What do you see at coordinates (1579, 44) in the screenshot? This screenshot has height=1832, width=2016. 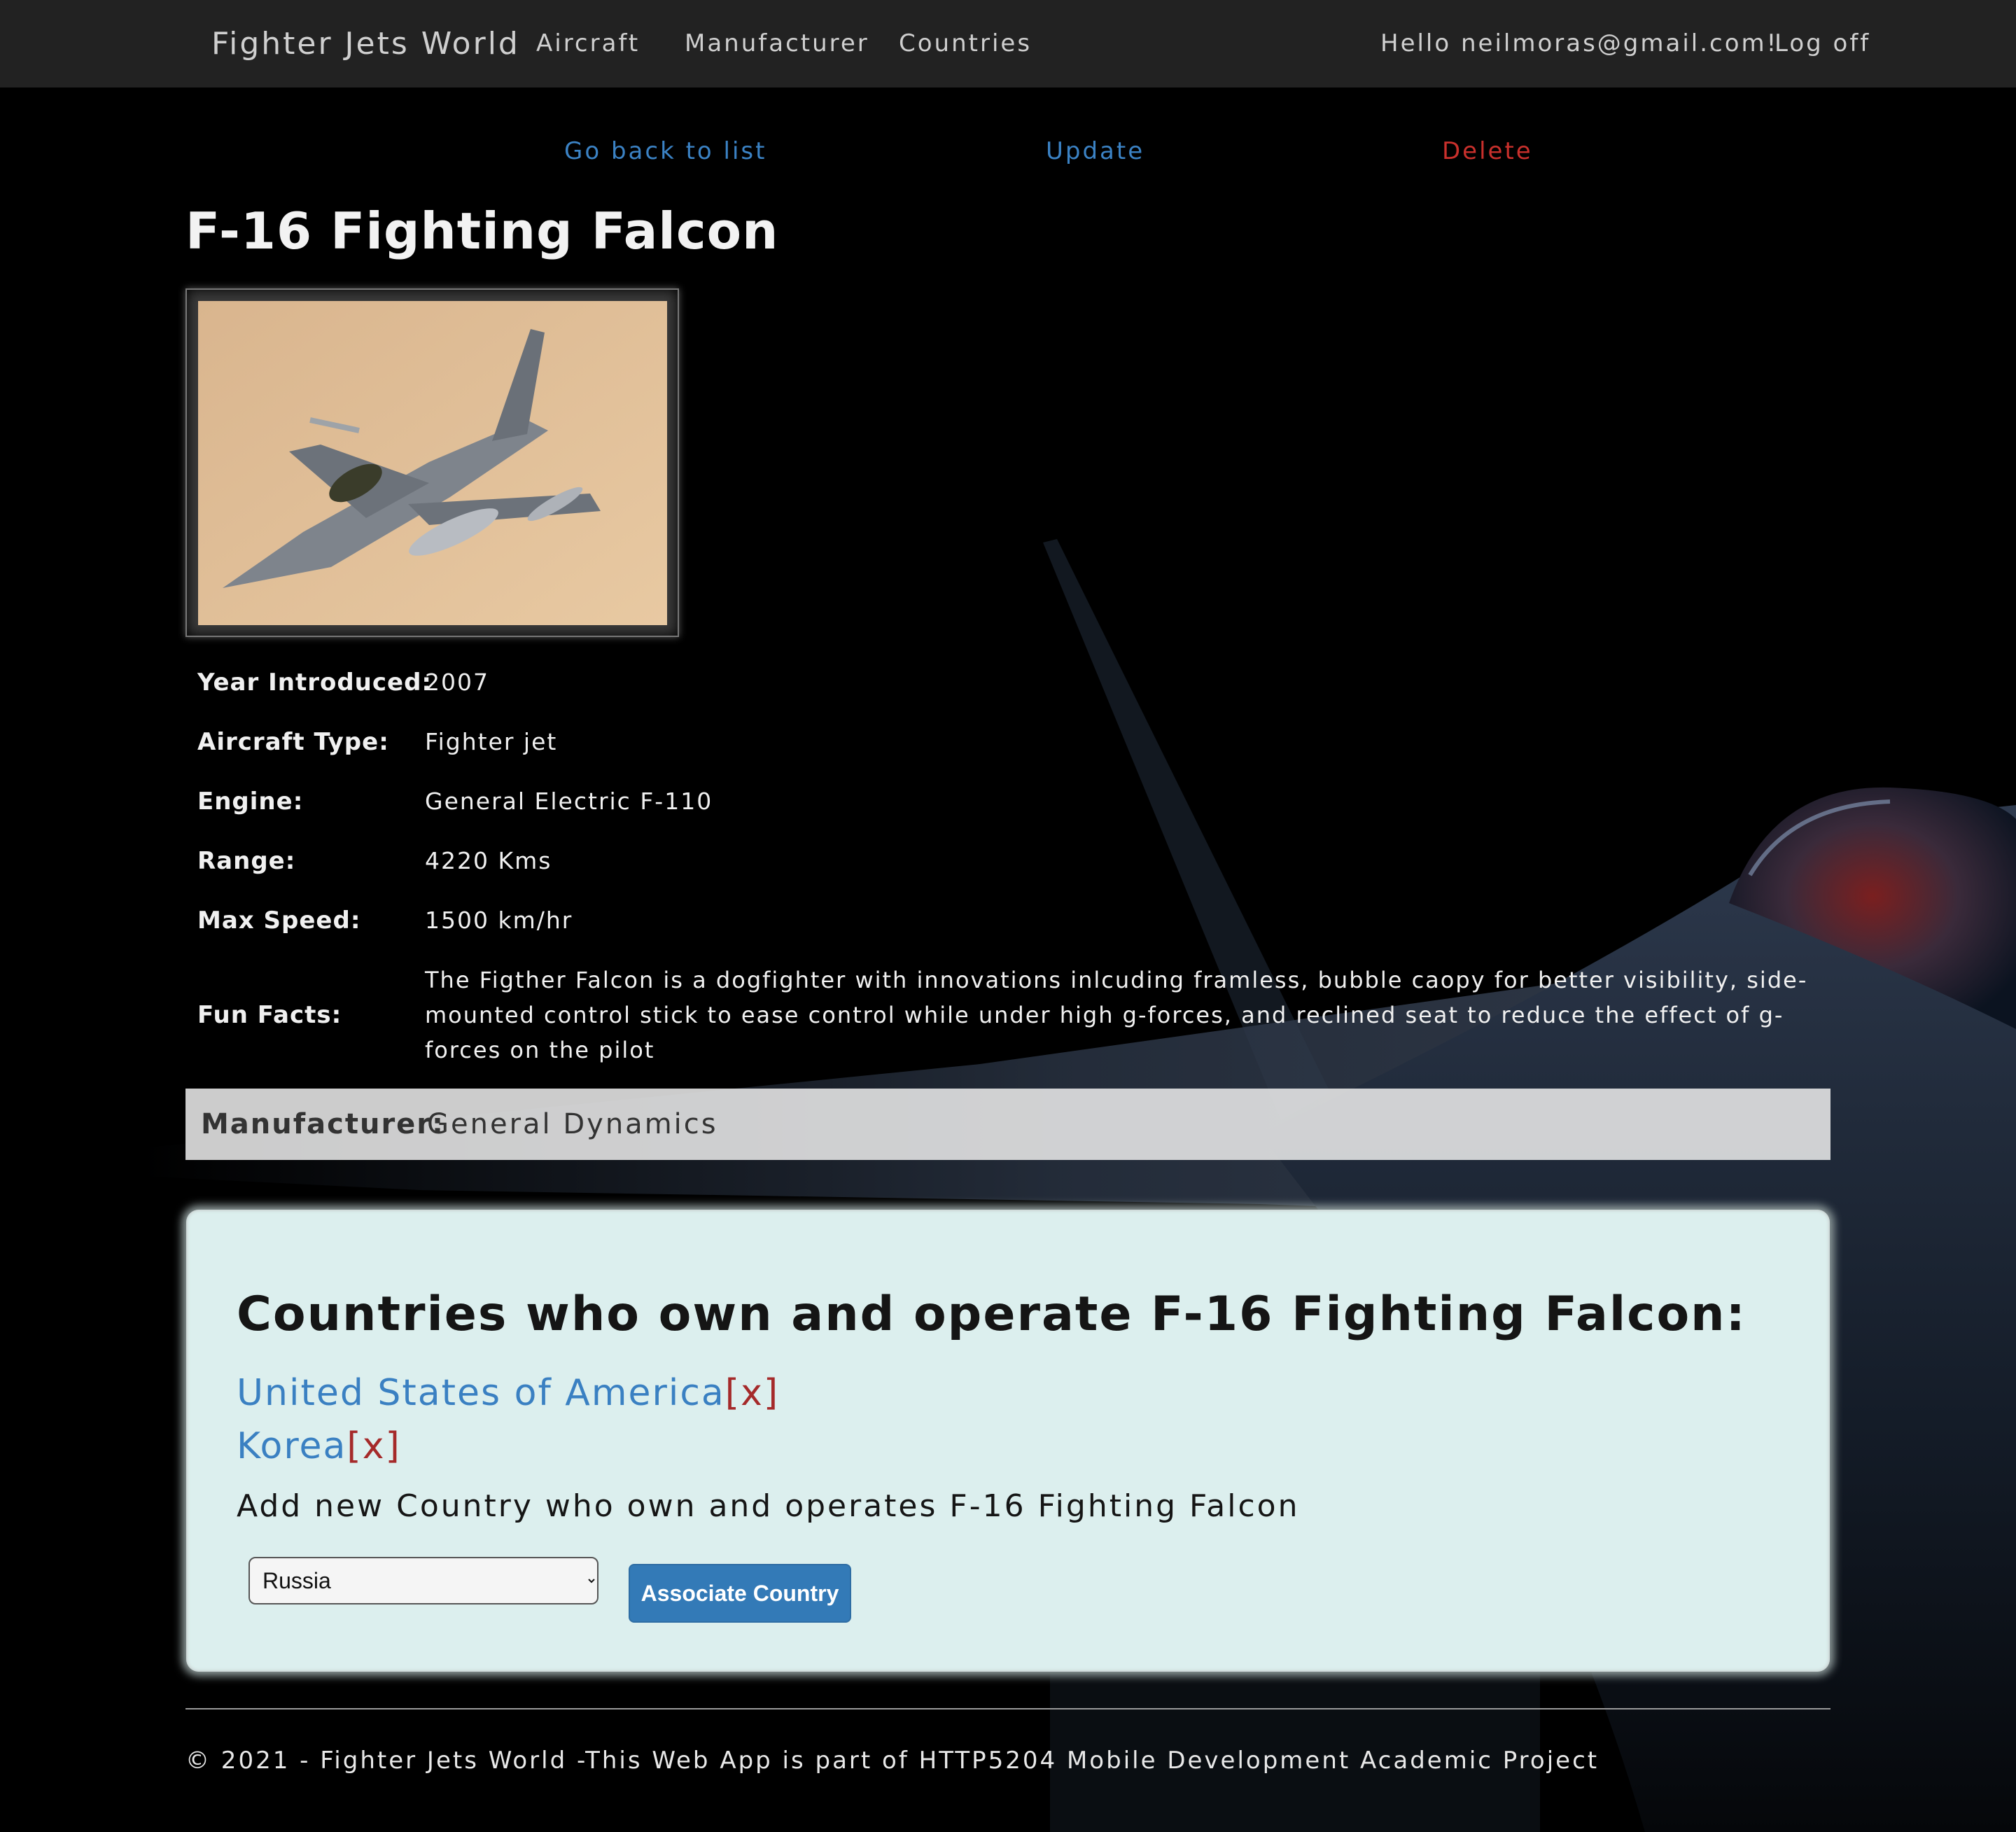 I see `user-greeting-link: Hello neilmoras@gmail.com!` at bounding box center [1579, 44].